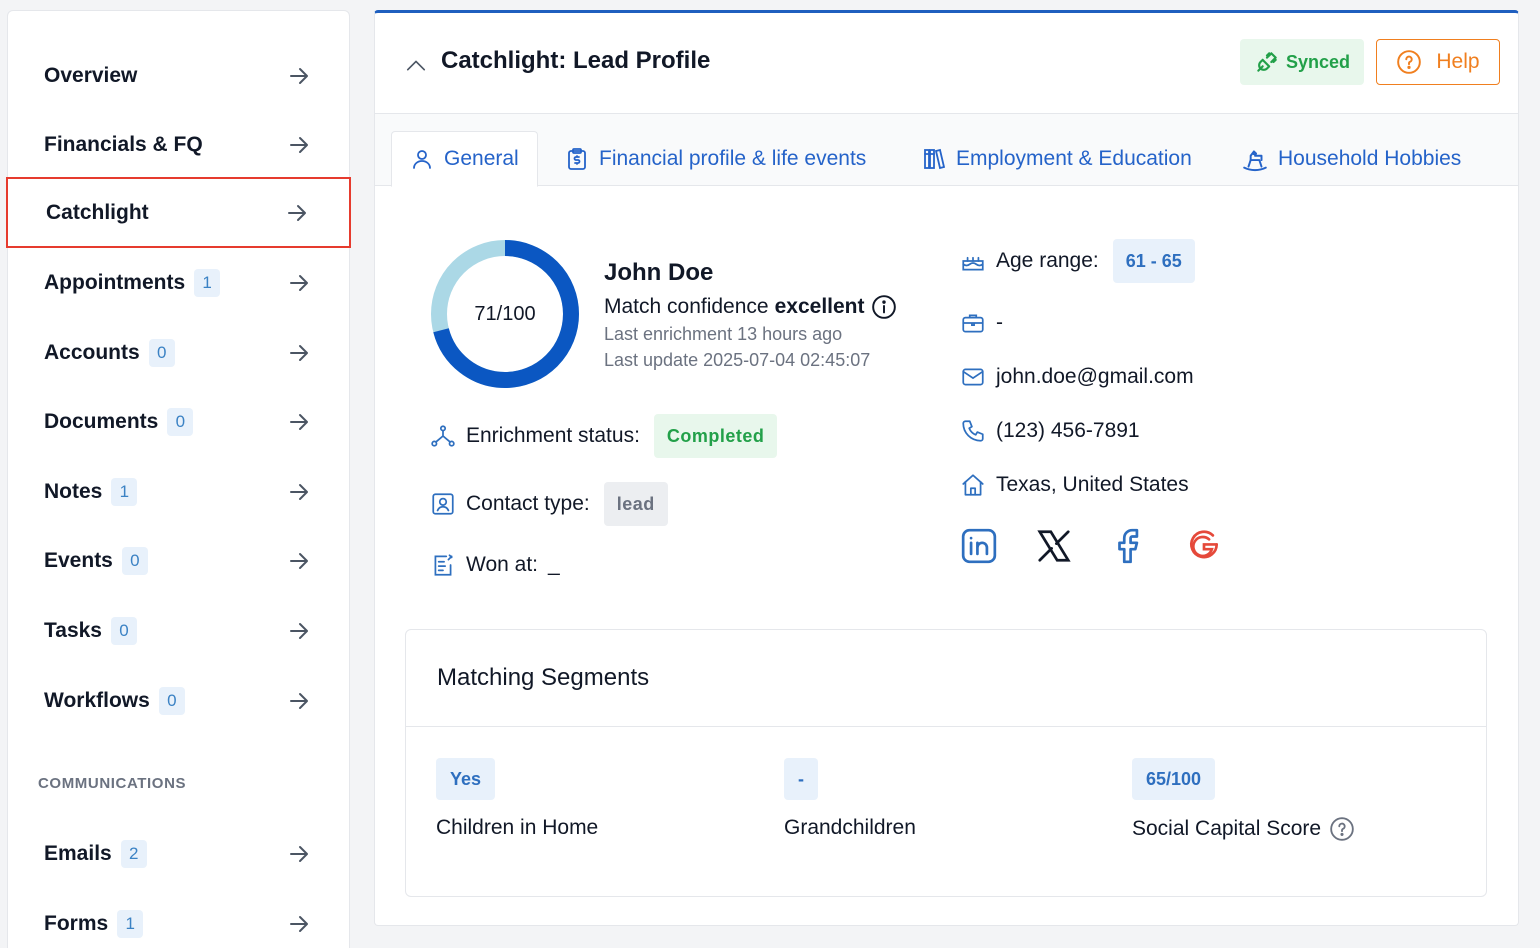  I want to click on email-value: john.doe@gmail.com, so click(1095, 377).